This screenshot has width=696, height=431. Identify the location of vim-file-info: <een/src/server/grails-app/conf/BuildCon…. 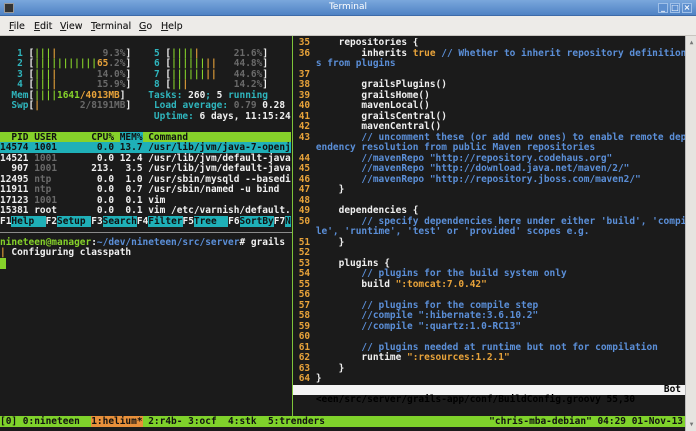
(475, 399).